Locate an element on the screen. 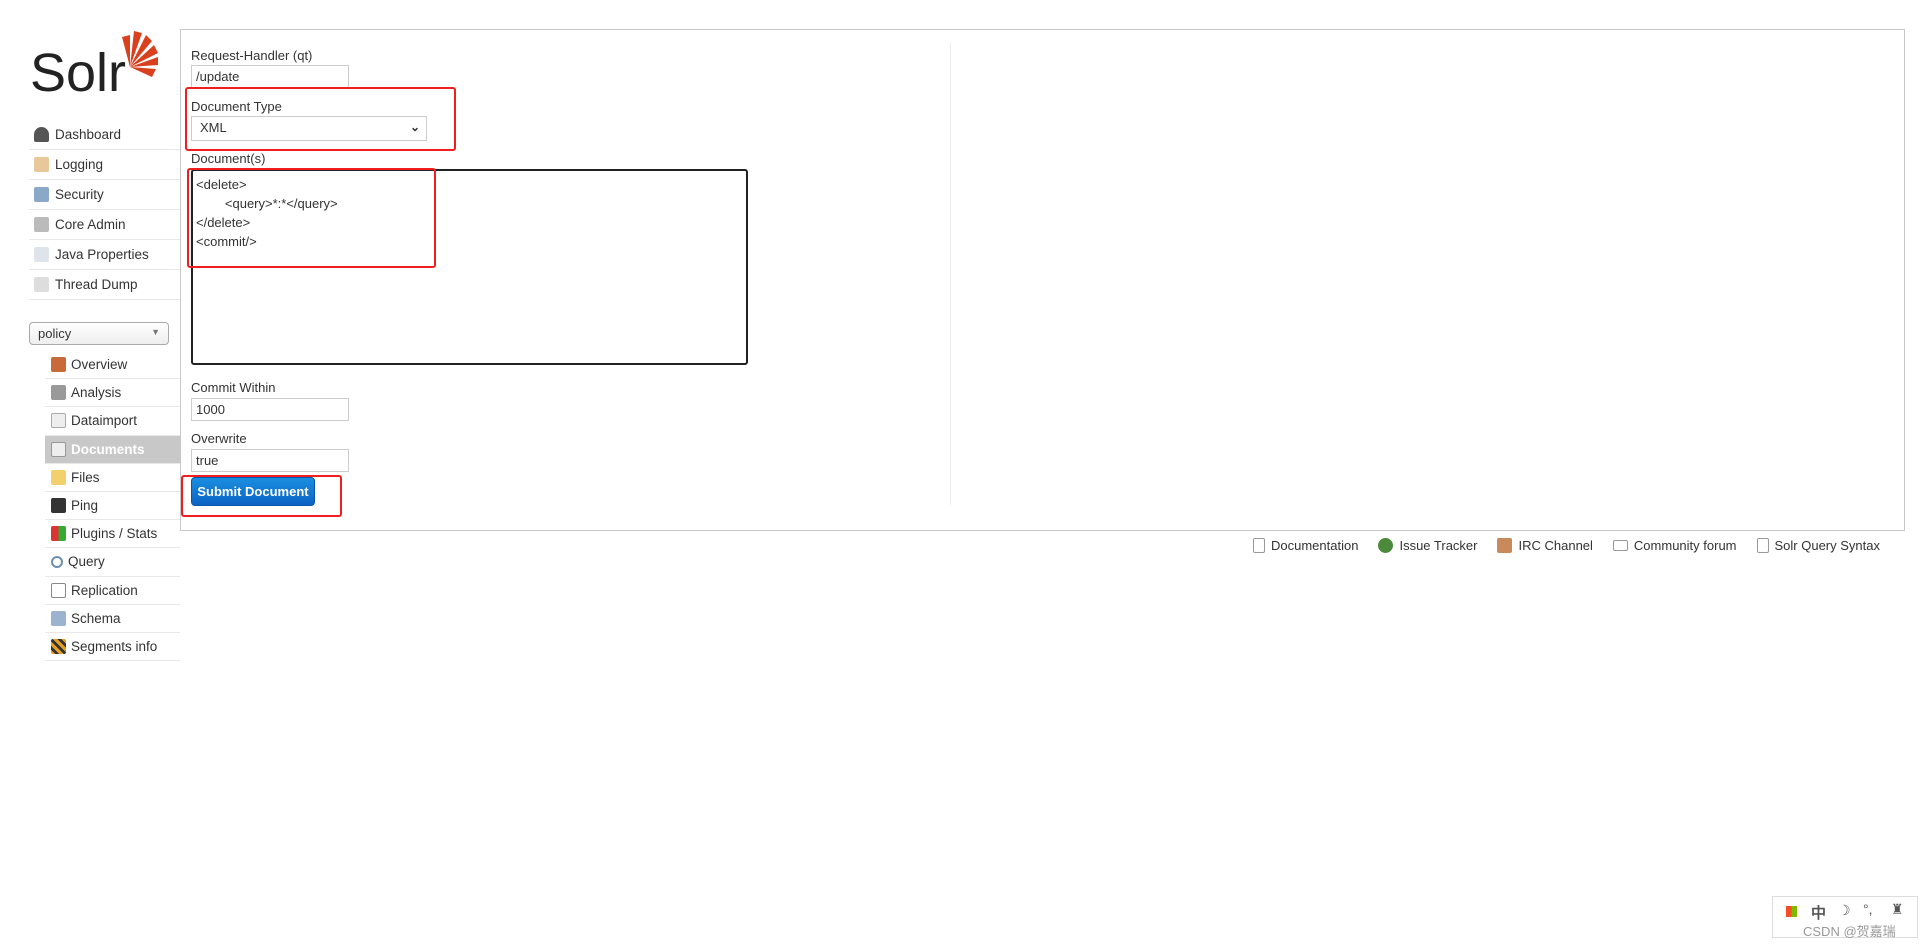  document-icon is located at coordinates (1259, 545).